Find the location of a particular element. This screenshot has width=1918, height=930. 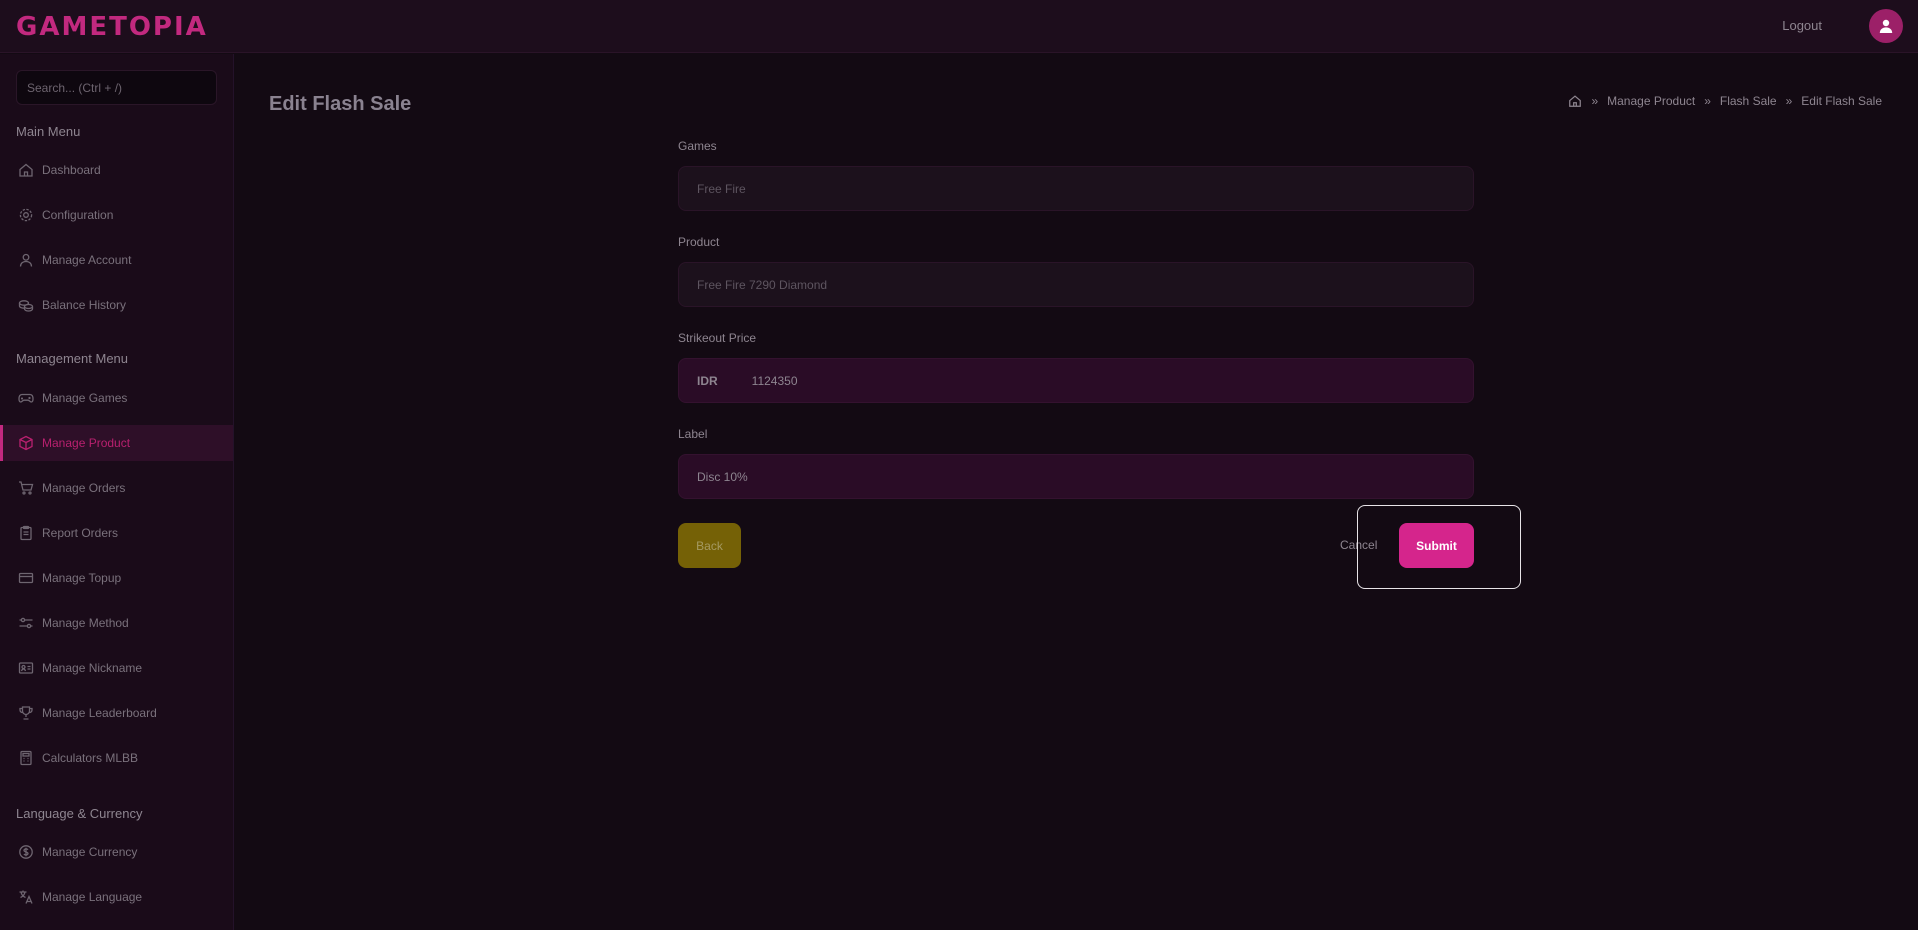

sidebar-item-label: Report Orders is located at coordinates (80, 533).